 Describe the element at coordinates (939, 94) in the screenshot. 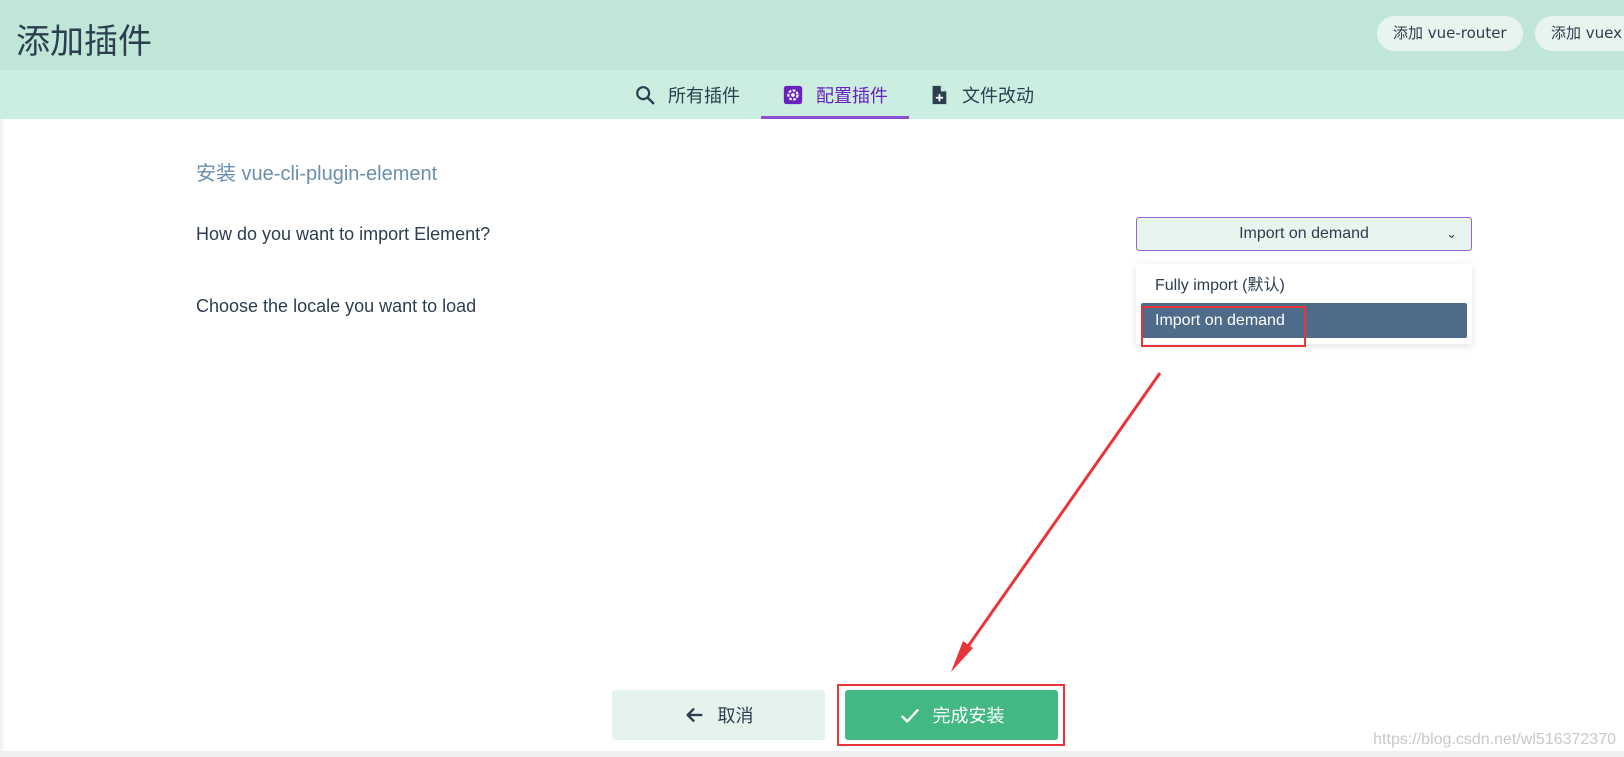

I see `file-add-icon` at that location.